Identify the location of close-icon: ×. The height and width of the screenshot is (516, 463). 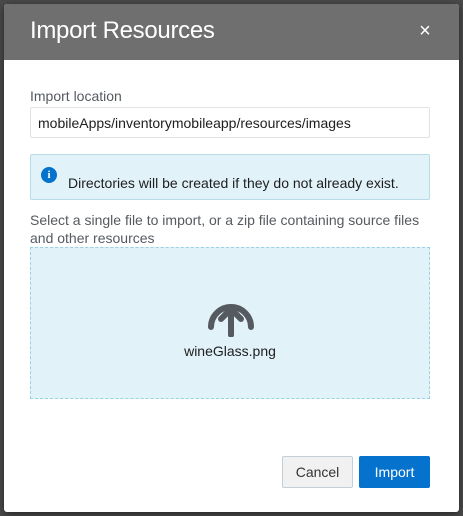
(425, 31).